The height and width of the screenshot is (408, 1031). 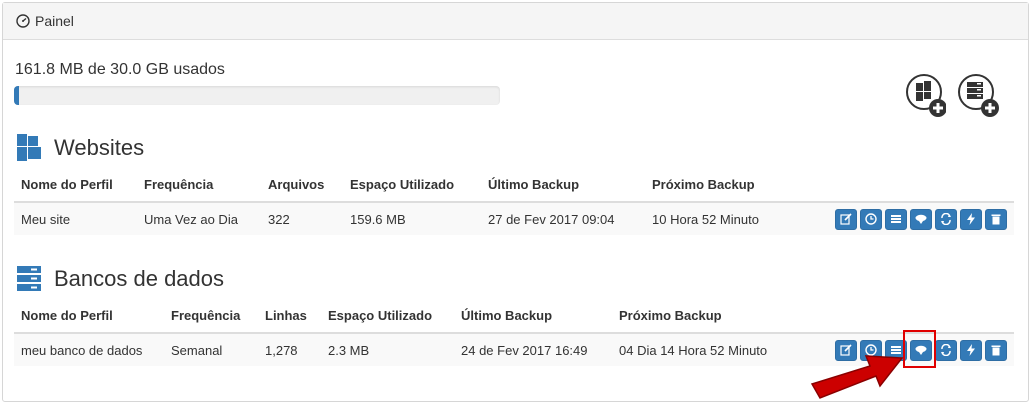 What do you see at coordinates (563, 218) in the screenshot?
I see `cell-last-backup: 27 de Fev 2017 09:04` at bounding box center [563, 218].